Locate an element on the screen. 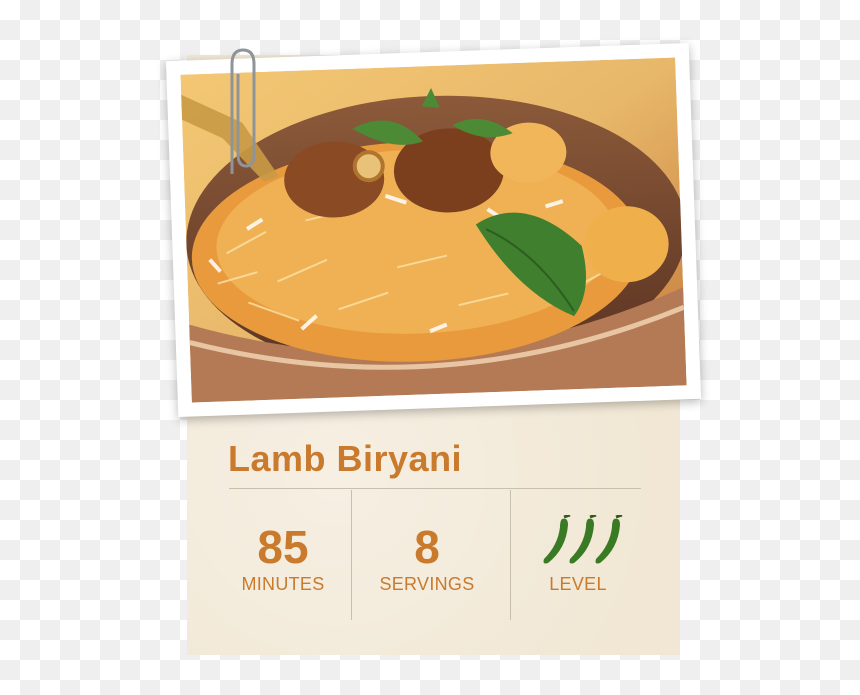 This screenshot has width=860, height=695. stat-minutes: 85 MINUTES is located at coordinates (283, 555).